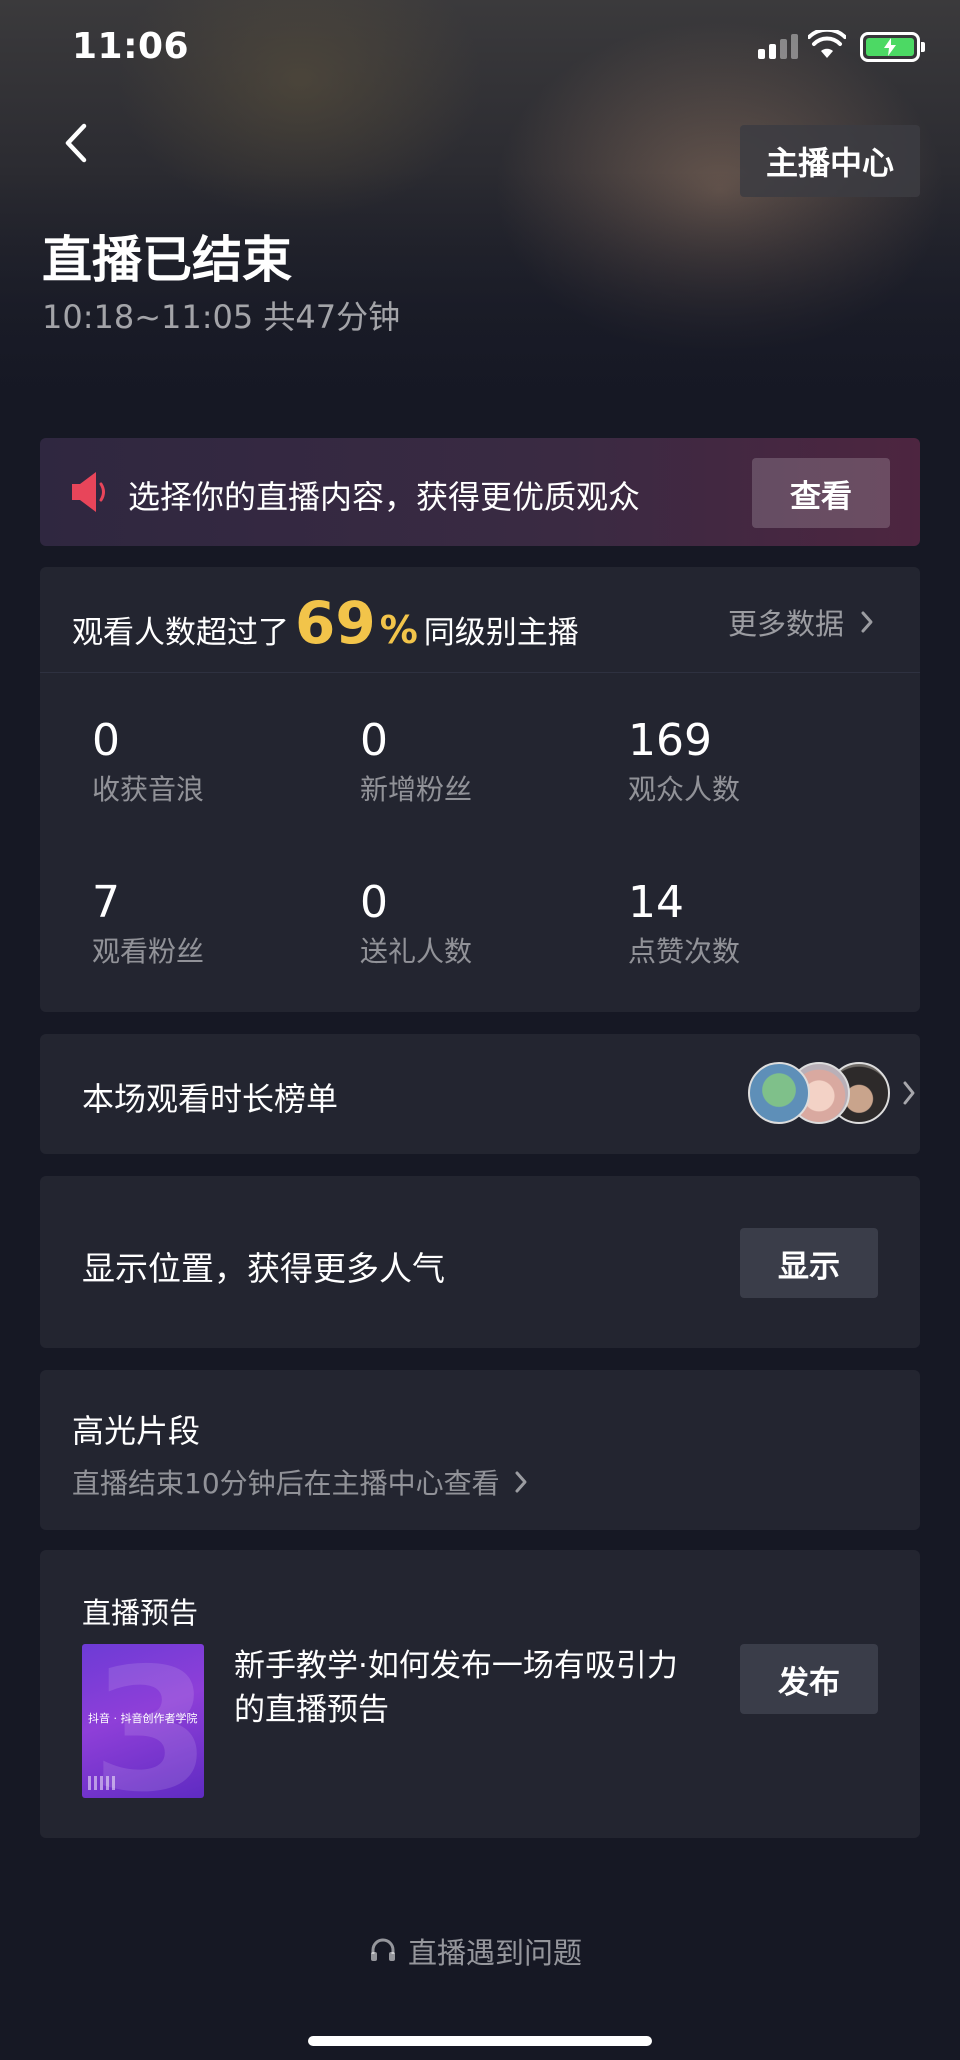 The height and width of the screenshot is (2060, 960). I want to click on publish-button: 发布, so click(809, 1679).